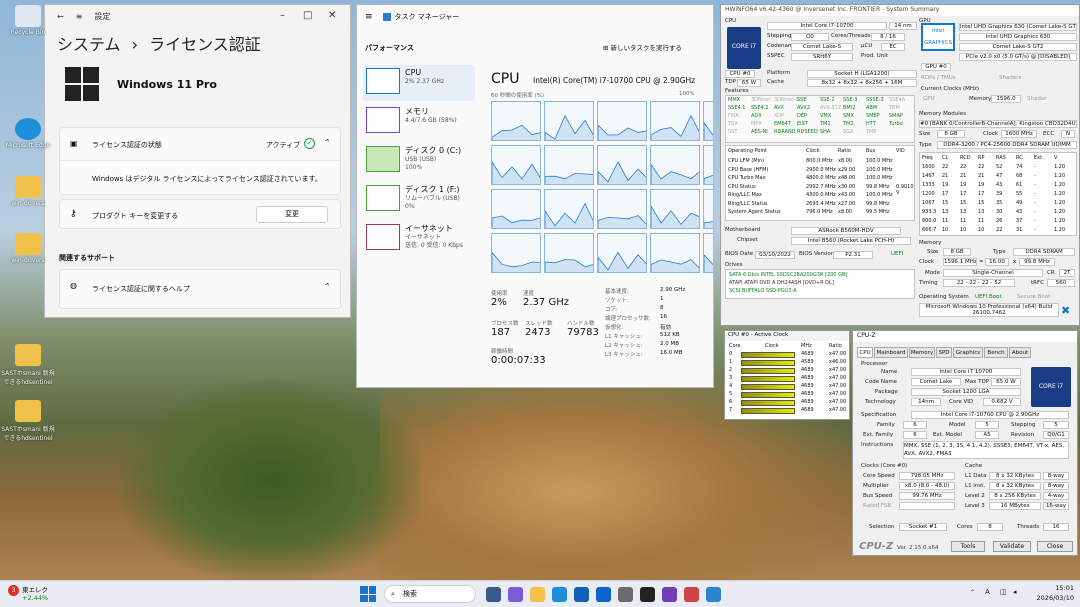 The image size is (1080, 607). Describe the element at coordinates (968, 546) in the screenshot. I see `tools-button: Tools` at that location.